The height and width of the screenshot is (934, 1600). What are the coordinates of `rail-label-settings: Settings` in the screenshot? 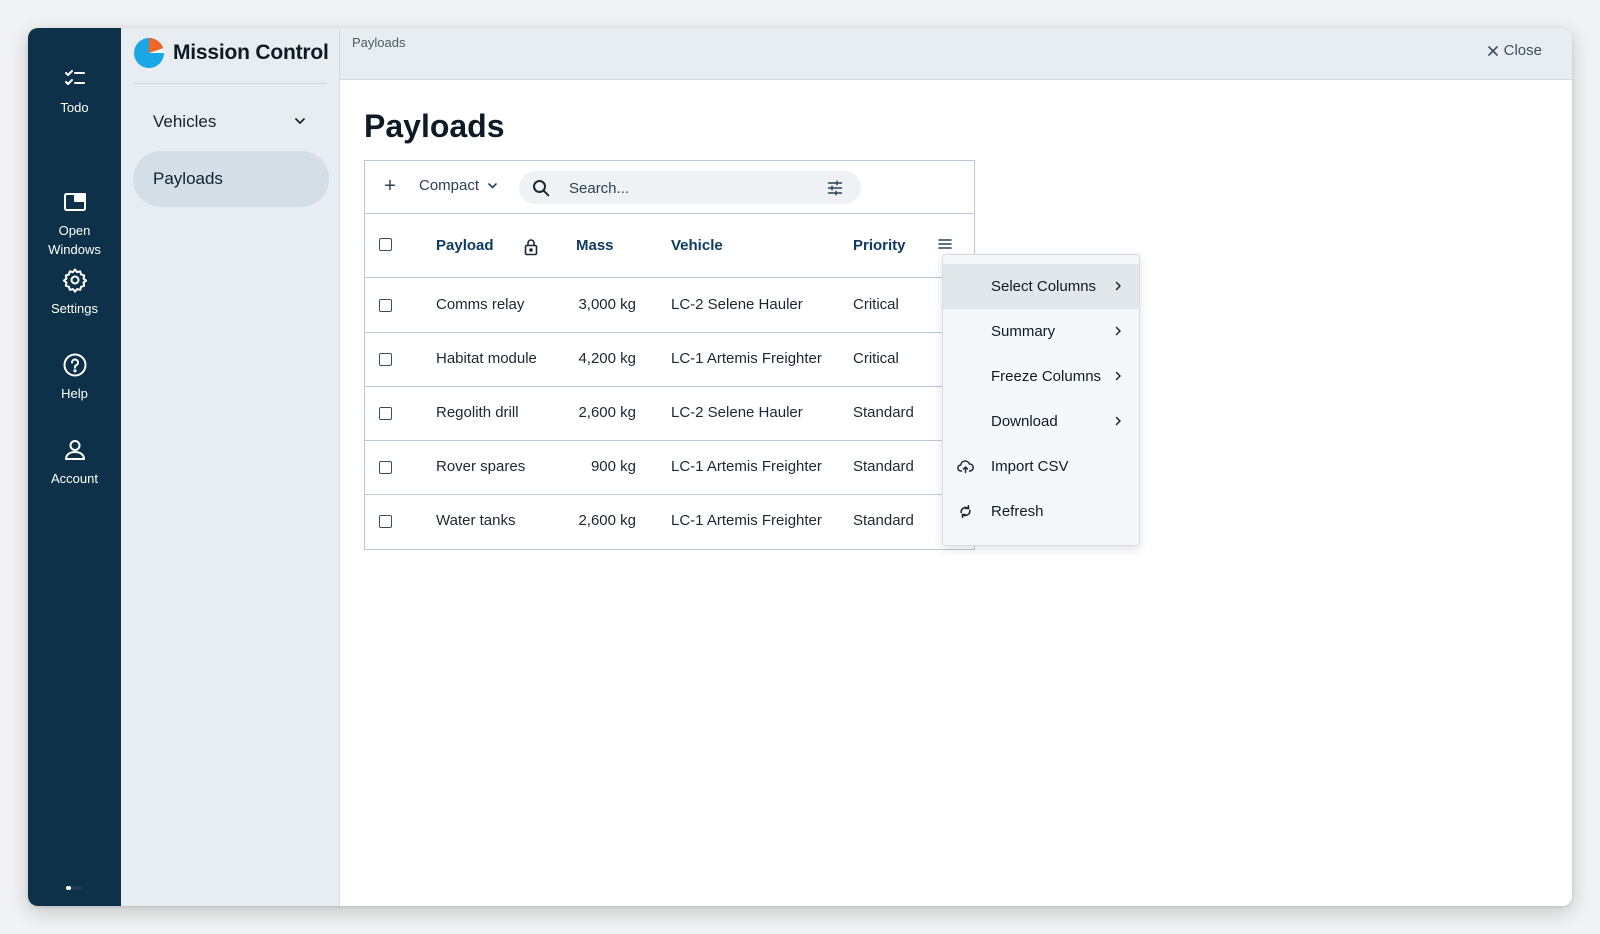 It's located at (74, 308).